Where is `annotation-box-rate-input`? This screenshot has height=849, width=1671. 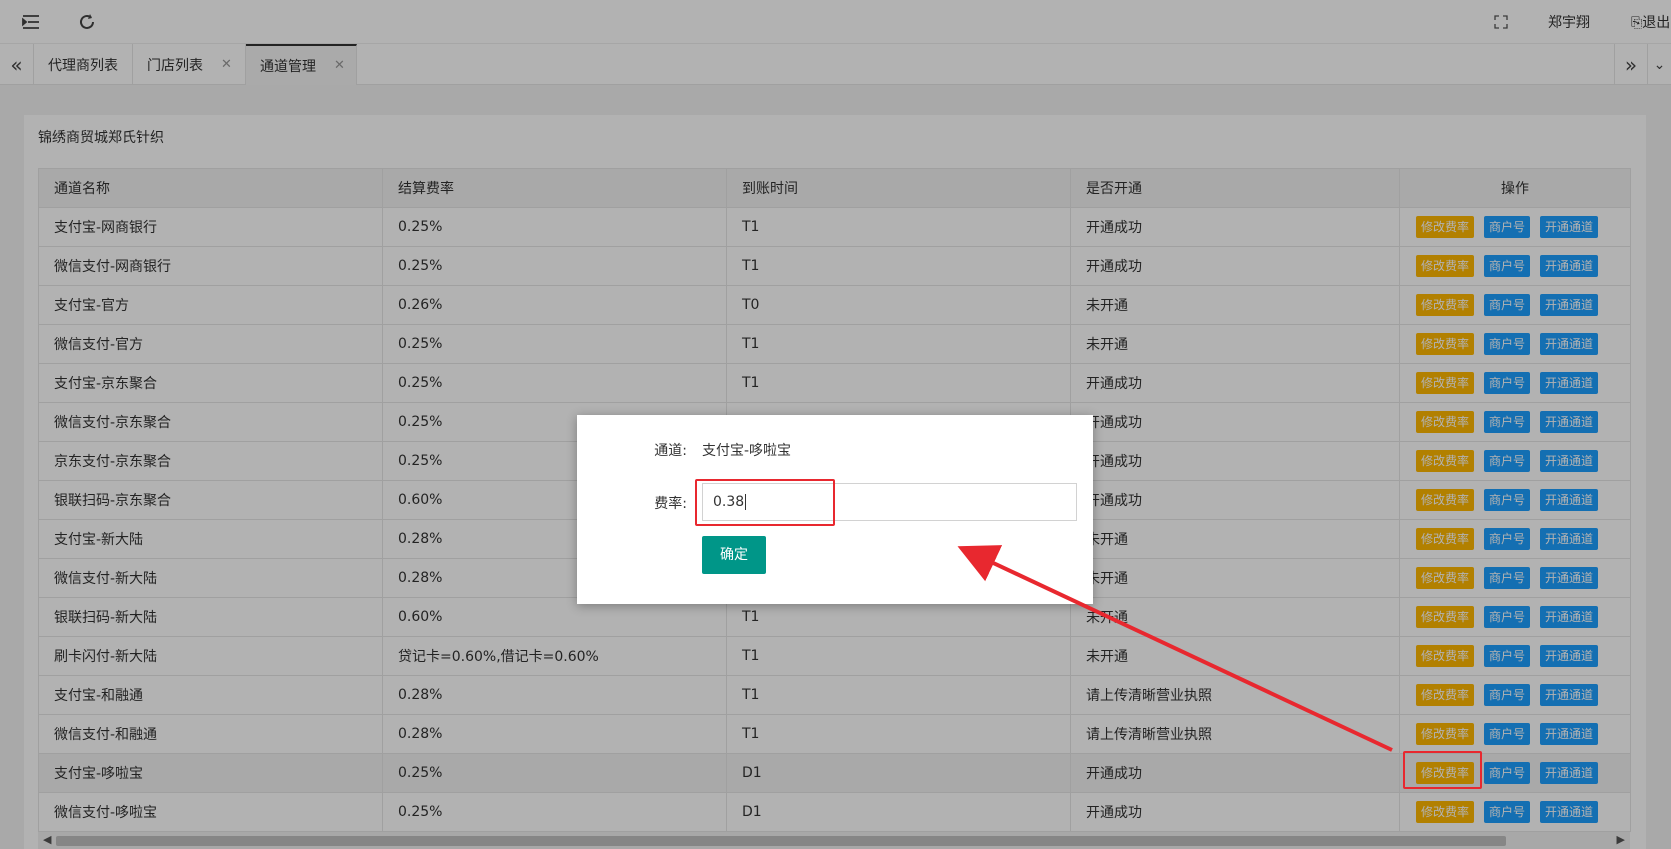
annotation-box-rate-input is located at coordinates (765, 502).